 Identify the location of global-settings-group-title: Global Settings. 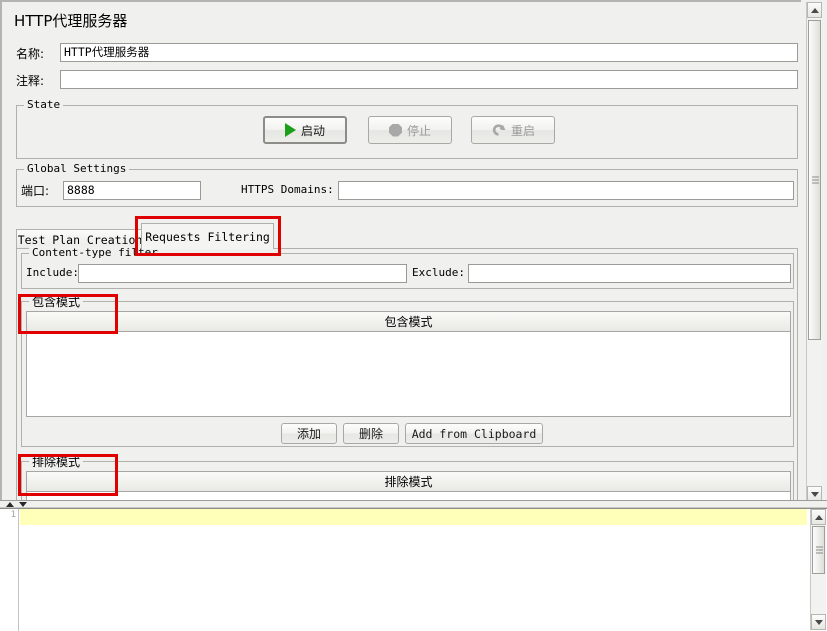
(77, 168).